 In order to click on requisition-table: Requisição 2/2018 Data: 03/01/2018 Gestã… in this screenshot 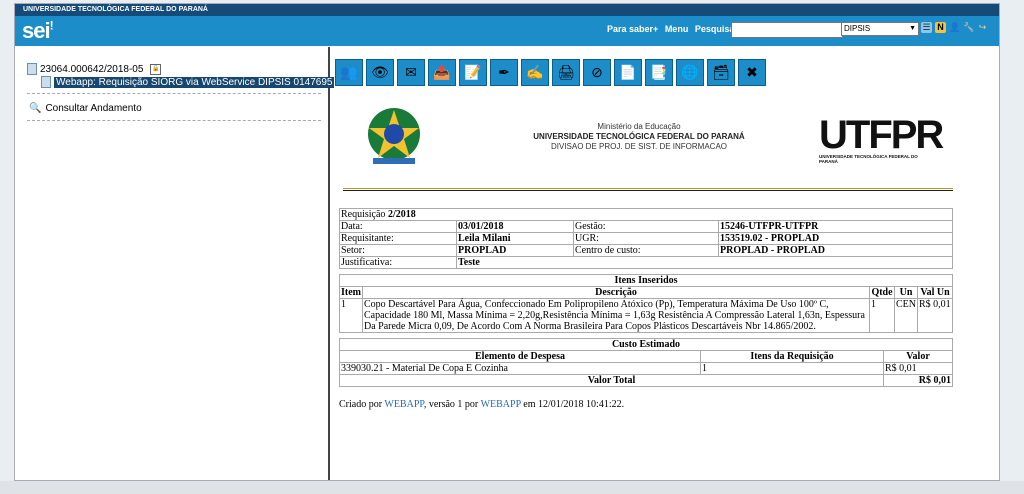, I will do `click(646, 238)`.